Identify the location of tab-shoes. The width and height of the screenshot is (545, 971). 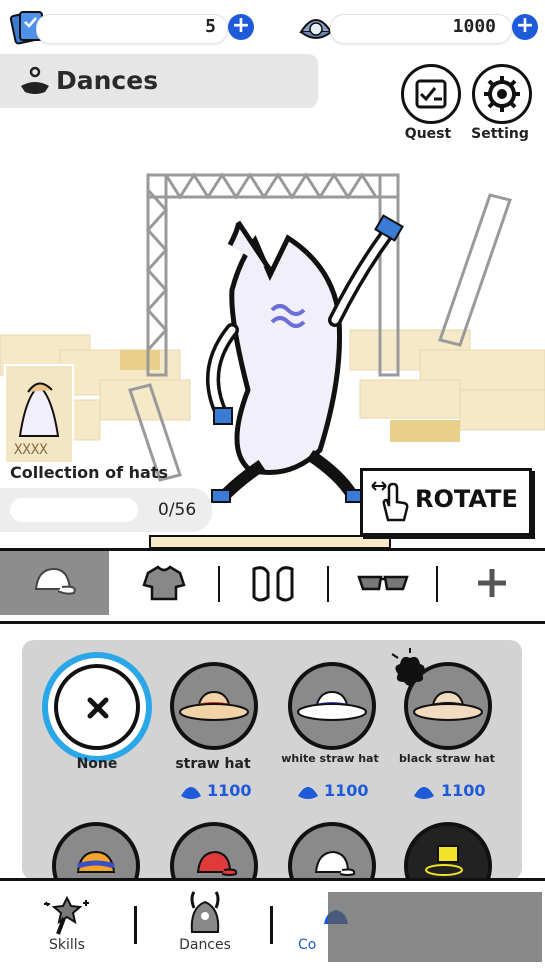
(274, 583).